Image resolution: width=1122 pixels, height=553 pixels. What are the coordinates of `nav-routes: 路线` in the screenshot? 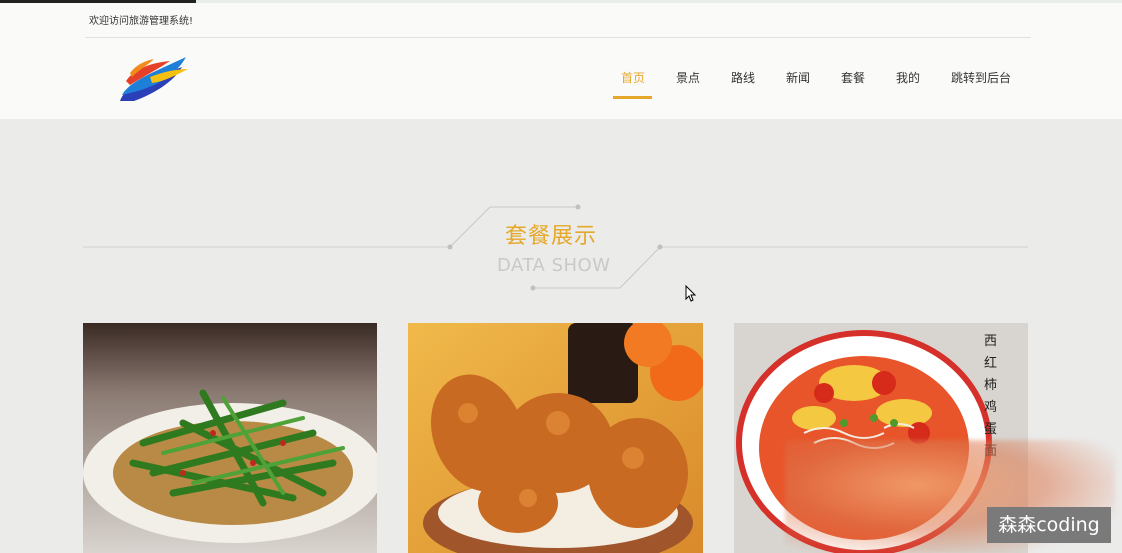 It's located at (743, 77).